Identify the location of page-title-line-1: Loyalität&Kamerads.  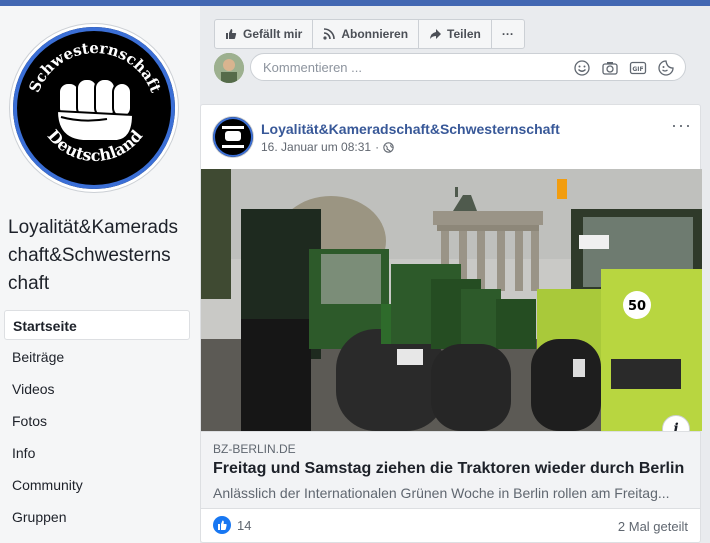
(93, 227).